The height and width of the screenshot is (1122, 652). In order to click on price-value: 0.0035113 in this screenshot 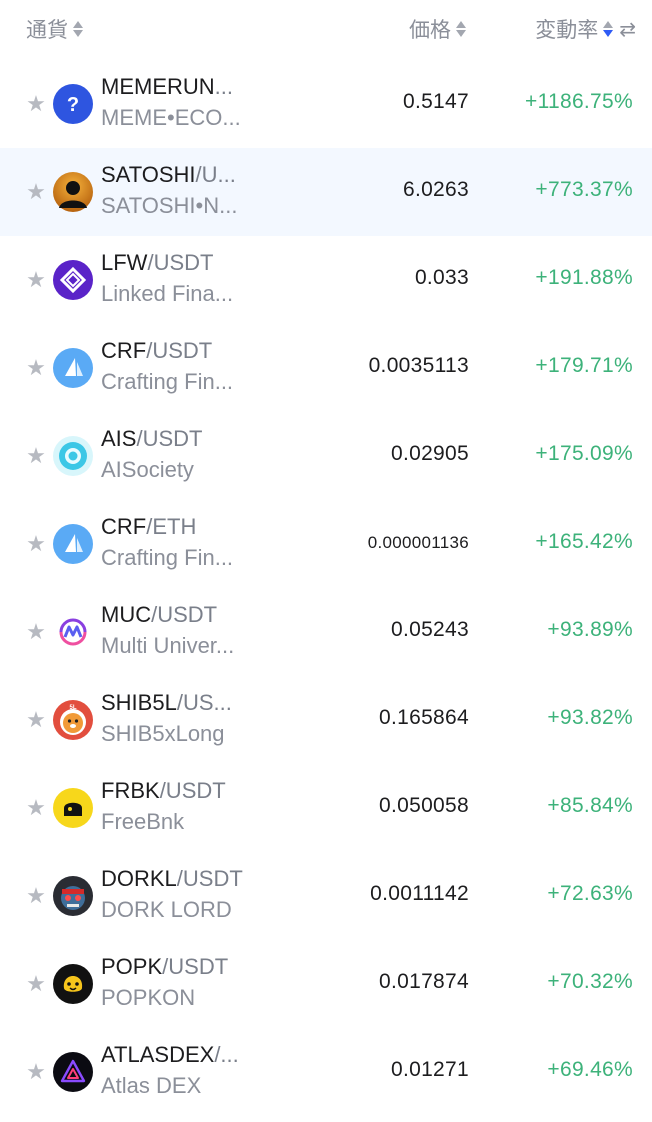, I will do `click(418, 365)`.